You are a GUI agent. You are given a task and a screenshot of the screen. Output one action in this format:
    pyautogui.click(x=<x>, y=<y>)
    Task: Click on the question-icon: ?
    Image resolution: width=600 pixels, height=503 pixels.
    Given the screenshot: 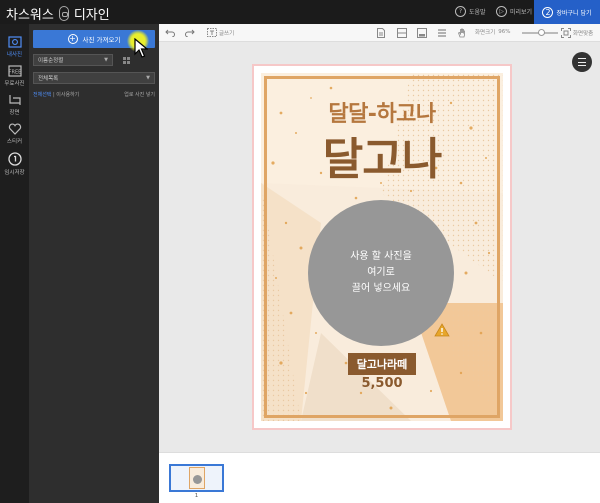 What is the action you would take?
    pyautogui.click(x=460, y=11)
    